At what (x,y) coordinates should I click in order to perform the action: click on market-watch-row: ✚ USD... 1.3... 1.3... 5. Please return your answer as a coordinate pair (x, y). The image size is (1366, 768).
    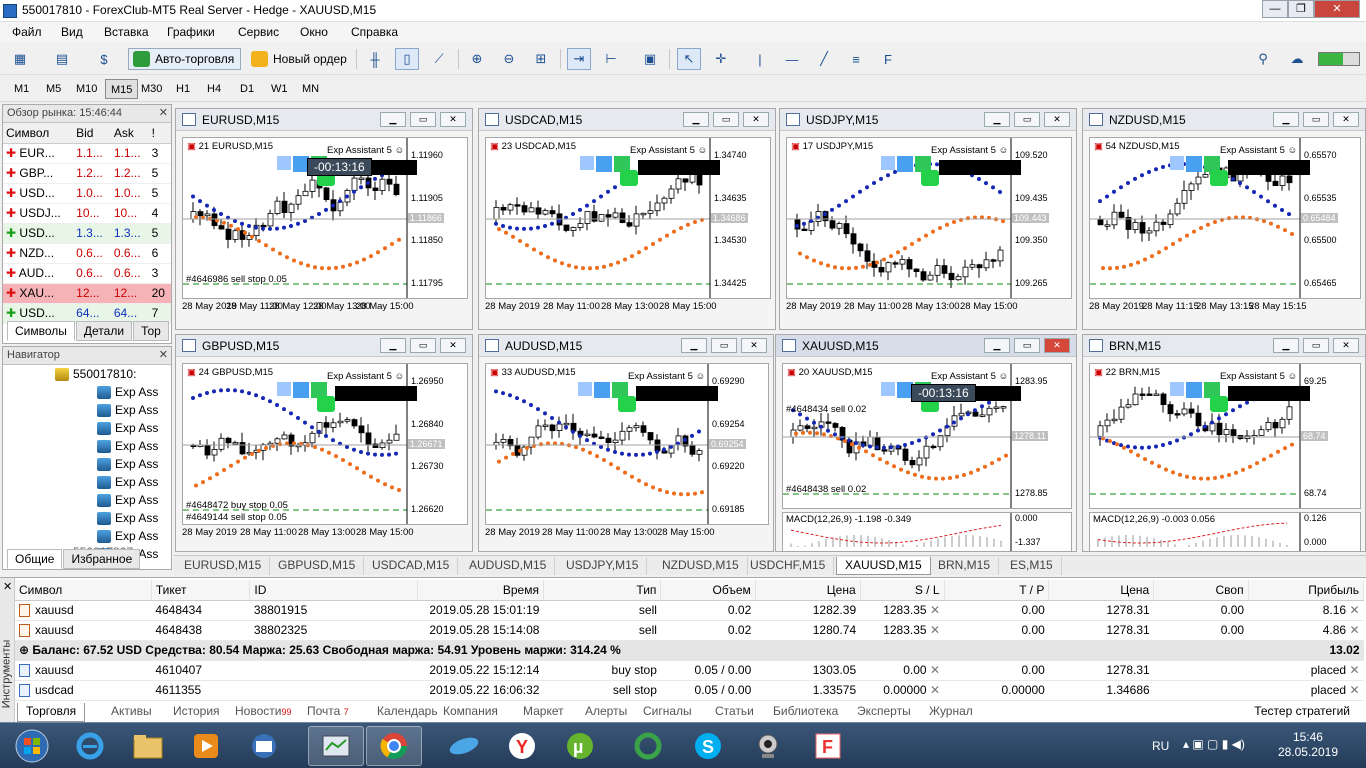
    Looking at the image, I should click on (87, 233).